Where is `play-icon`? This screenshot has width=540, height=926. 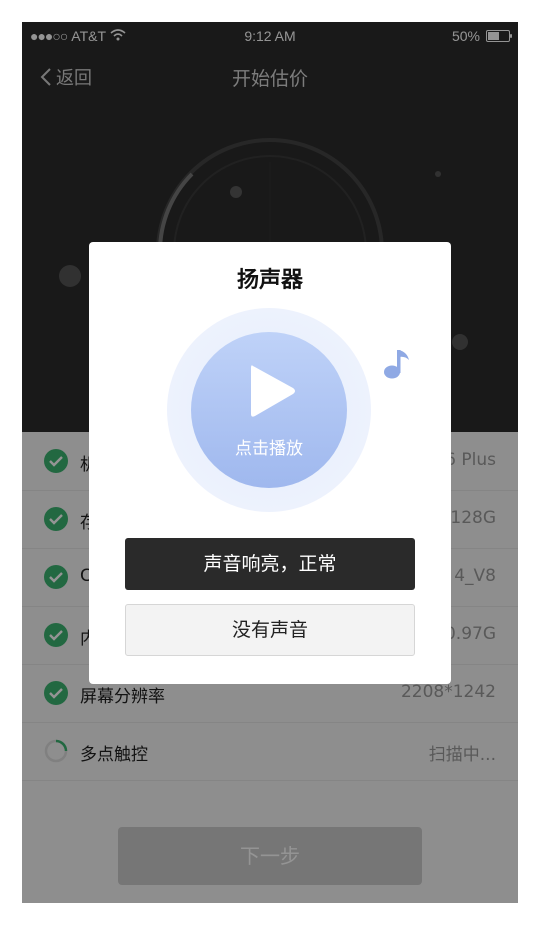 play-icon is located at coordinates (273, 391).